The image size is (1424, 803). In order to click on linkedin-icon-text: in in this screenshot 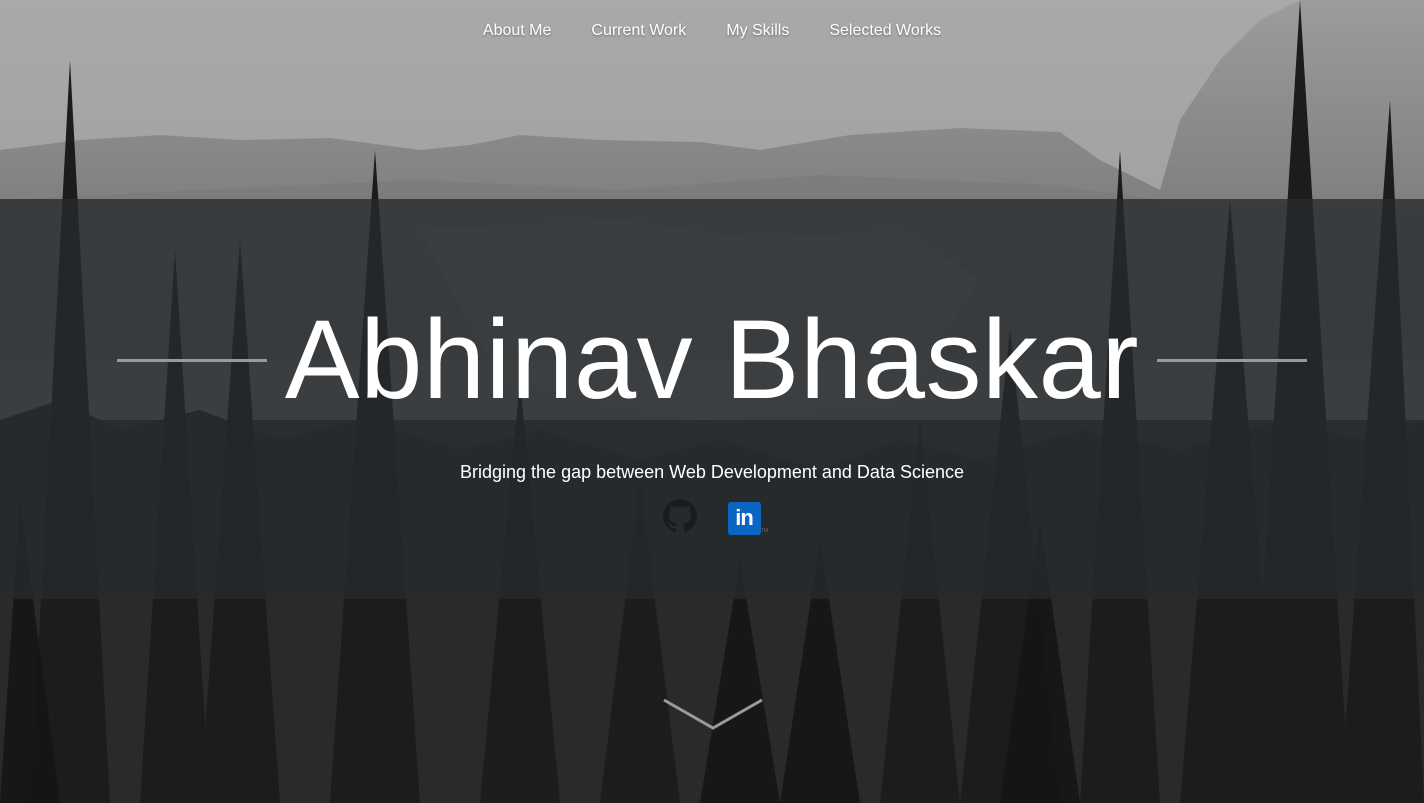, I will do `click(744, 517)`.